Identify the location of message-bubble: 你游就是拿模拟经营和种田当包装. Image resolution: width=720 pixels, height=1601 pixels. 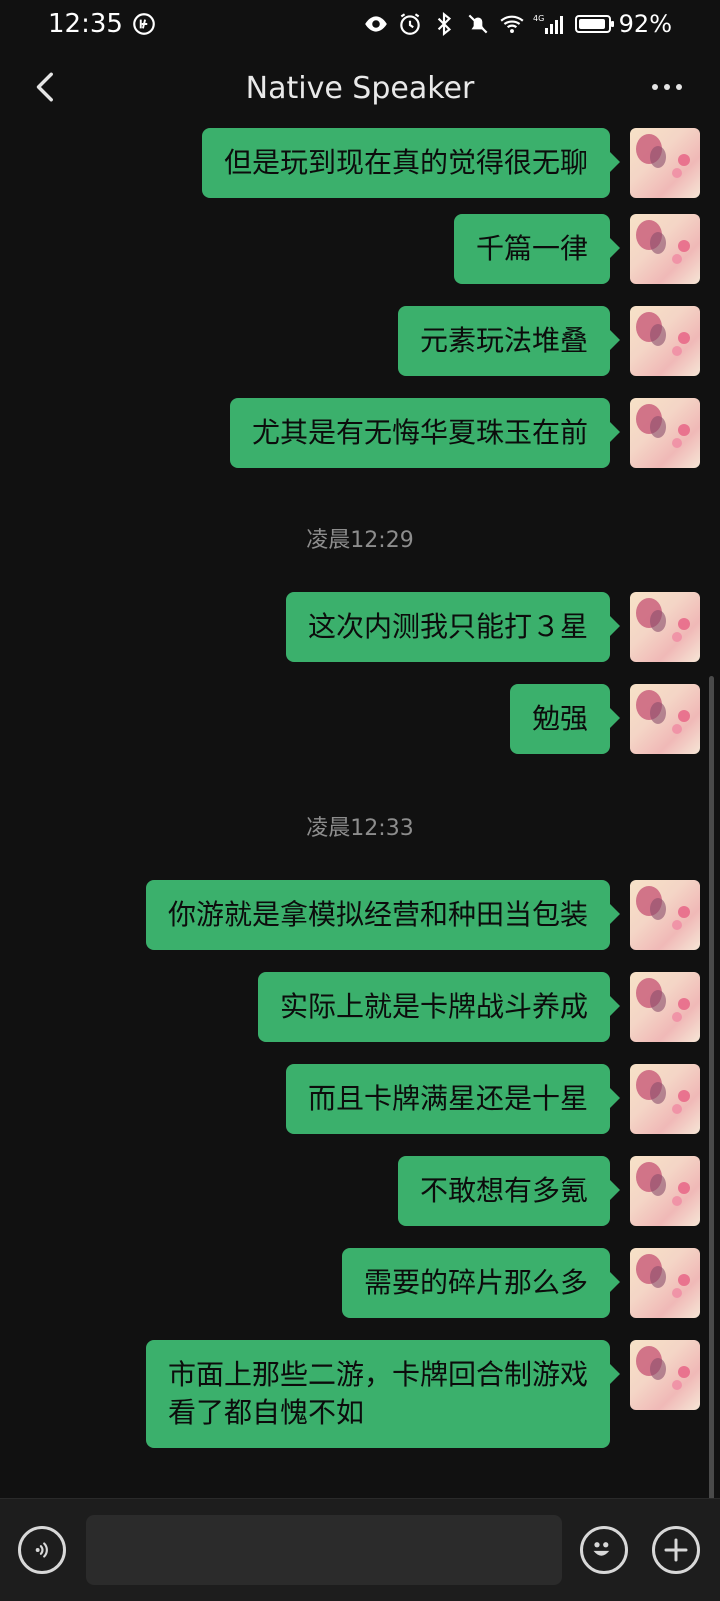
(383, 915).